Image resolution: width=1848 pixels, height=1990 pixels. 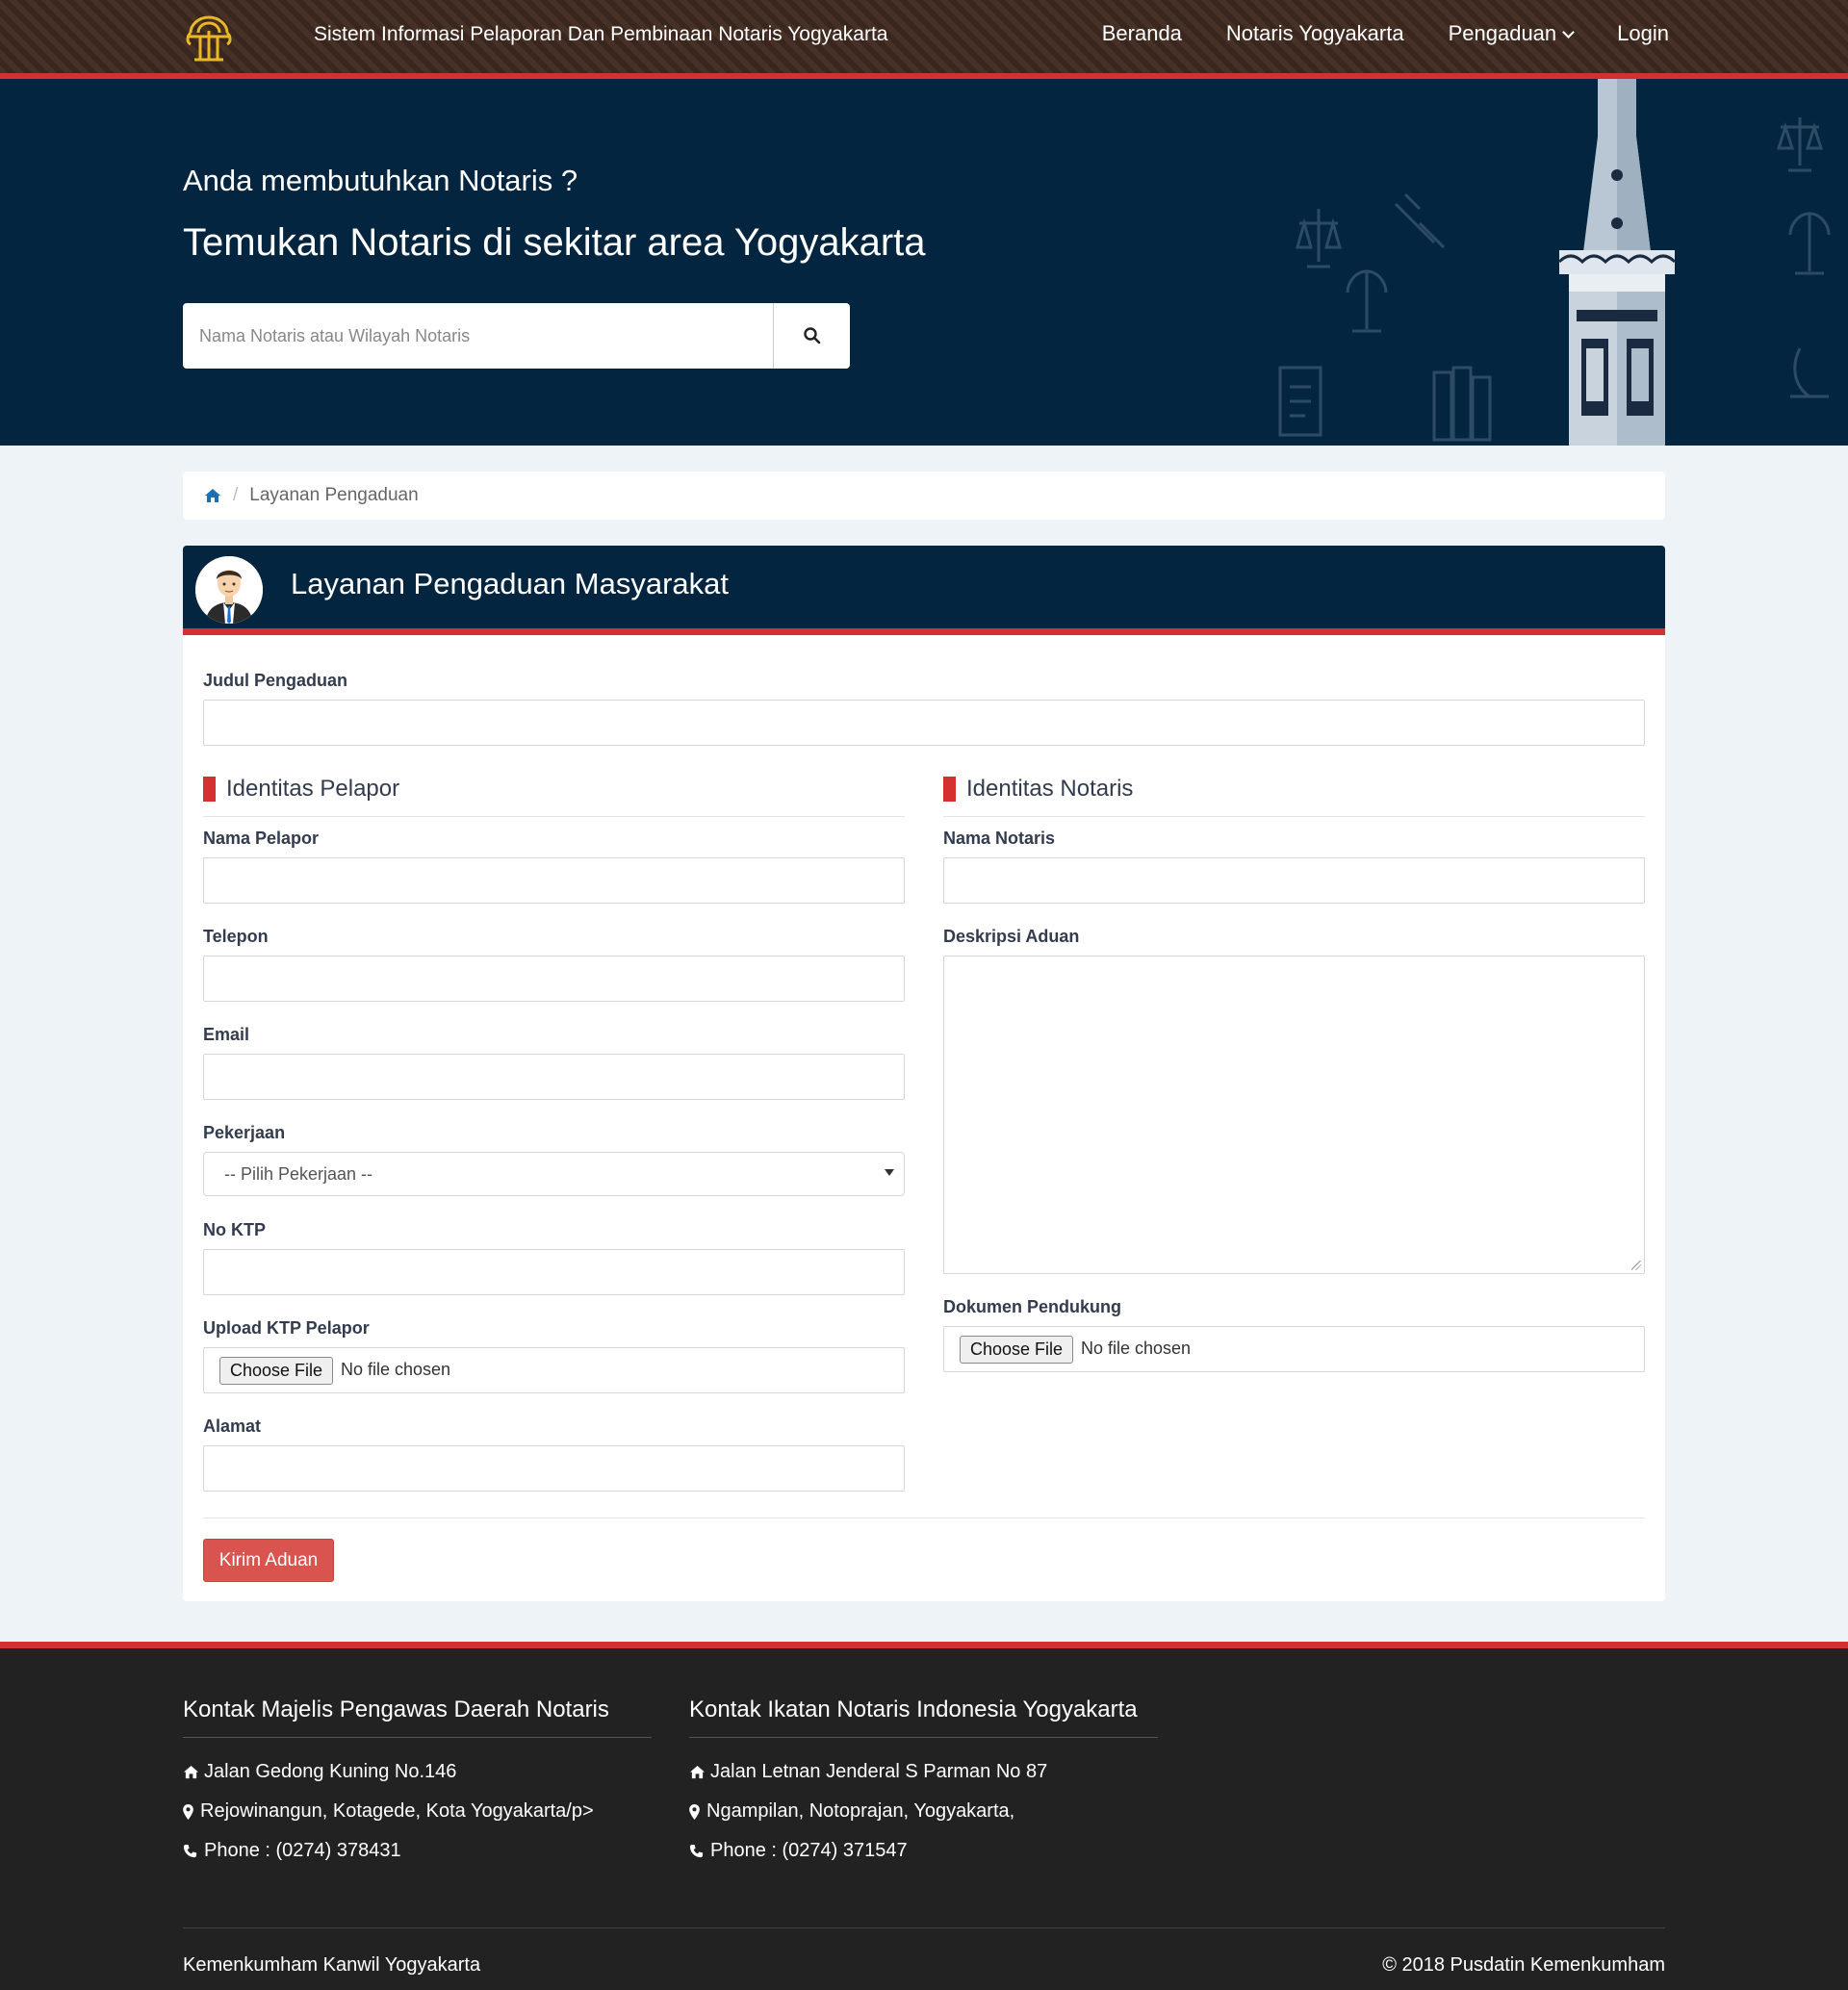 What do you see at coordinates (923, 1851) in the screenshot?
I see `footer-col2-phone-line: Phone : (0274) 371547` at bounding box center [923, 1851].